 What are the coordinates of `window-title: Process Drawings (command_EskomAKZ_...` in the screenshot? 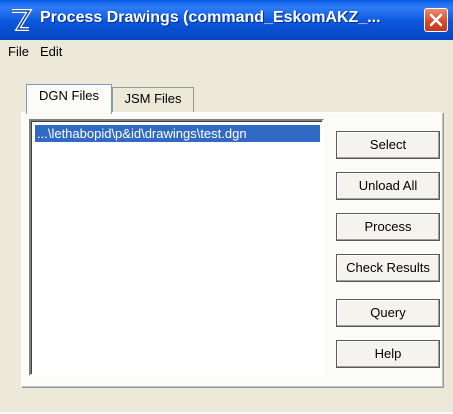 It's located at (210, 17).